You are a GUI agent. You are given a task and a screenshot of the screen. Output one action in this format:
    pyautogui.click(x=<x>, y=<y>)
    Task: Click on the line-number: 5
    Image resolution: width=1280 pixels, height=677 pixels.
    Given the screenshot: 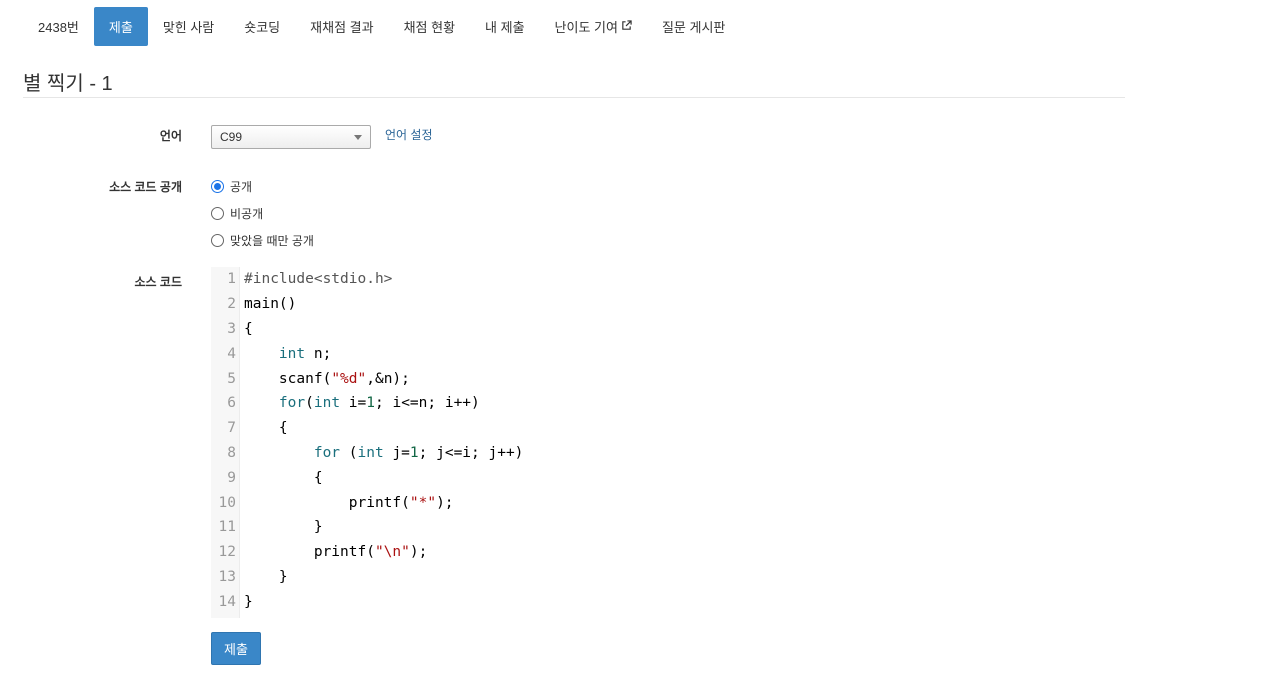 What is the action you would take?
    pyautogui.click(x=231, y=378)
    